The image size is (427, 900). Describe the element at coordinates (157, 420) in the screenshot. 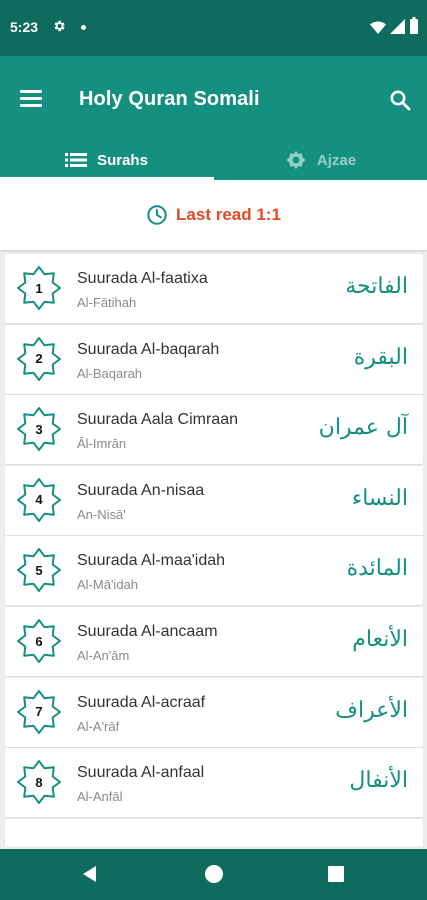

I see `surah-name: Suurada Aala Cimraan` at that location.